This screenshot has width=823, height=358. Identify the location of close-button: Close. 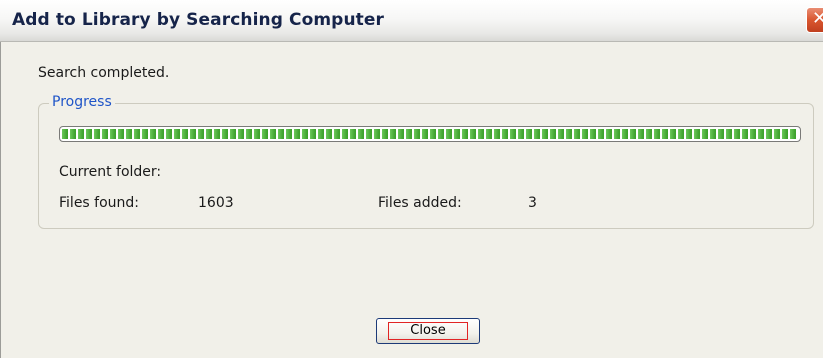
(428, 331).